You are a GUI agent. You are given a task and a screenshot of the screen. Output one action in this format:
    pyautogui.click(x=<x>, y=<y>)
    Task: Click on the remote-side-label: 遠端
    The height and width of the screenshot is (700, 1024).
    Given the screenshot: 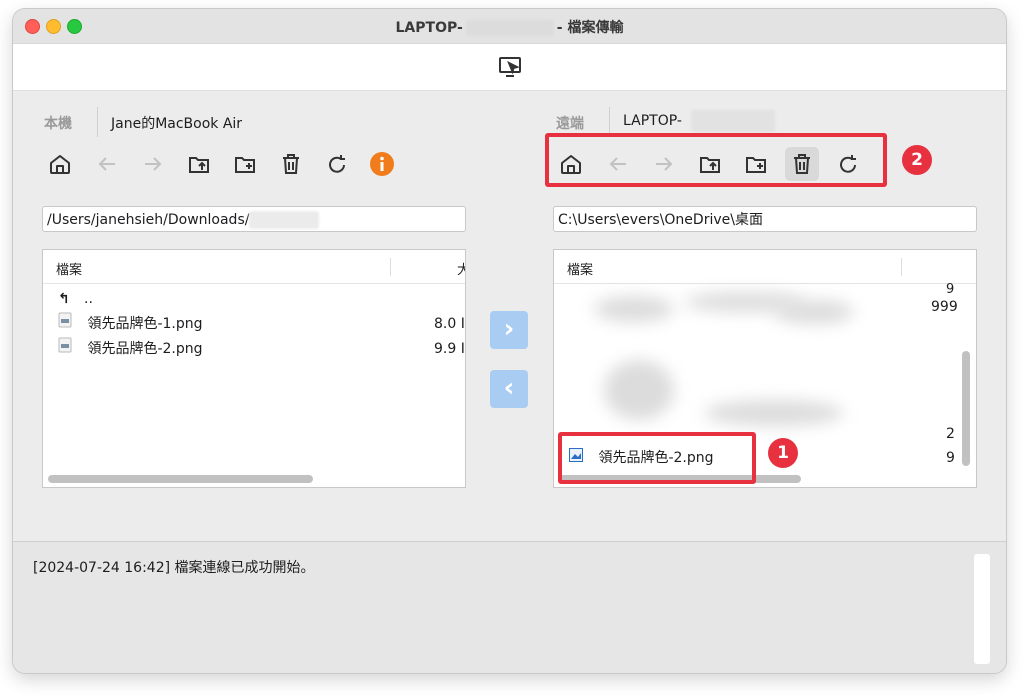 What is the action you would take?
    pyautogui.click(x=570, y=124)
    